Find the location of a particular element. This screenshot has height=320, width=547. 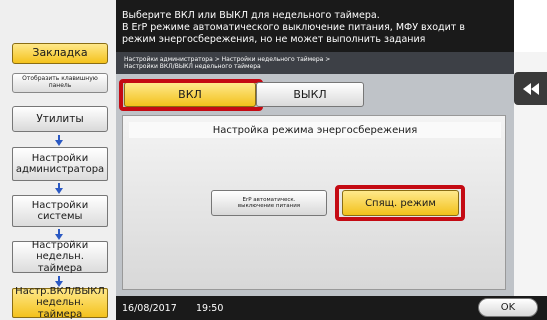

crumb-admin-settings-label: Настройки администратора is located at coordinates (60, 164).